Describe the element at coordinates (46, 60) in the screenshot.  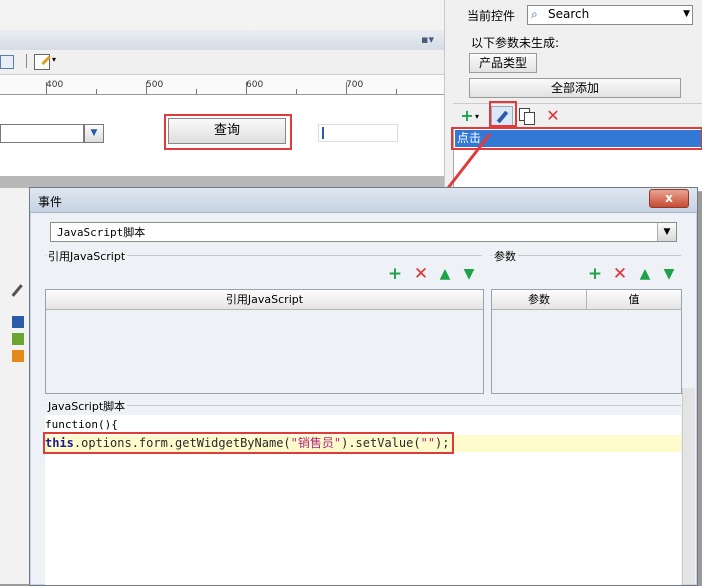
I see `edit-pencil-icon` at that location.